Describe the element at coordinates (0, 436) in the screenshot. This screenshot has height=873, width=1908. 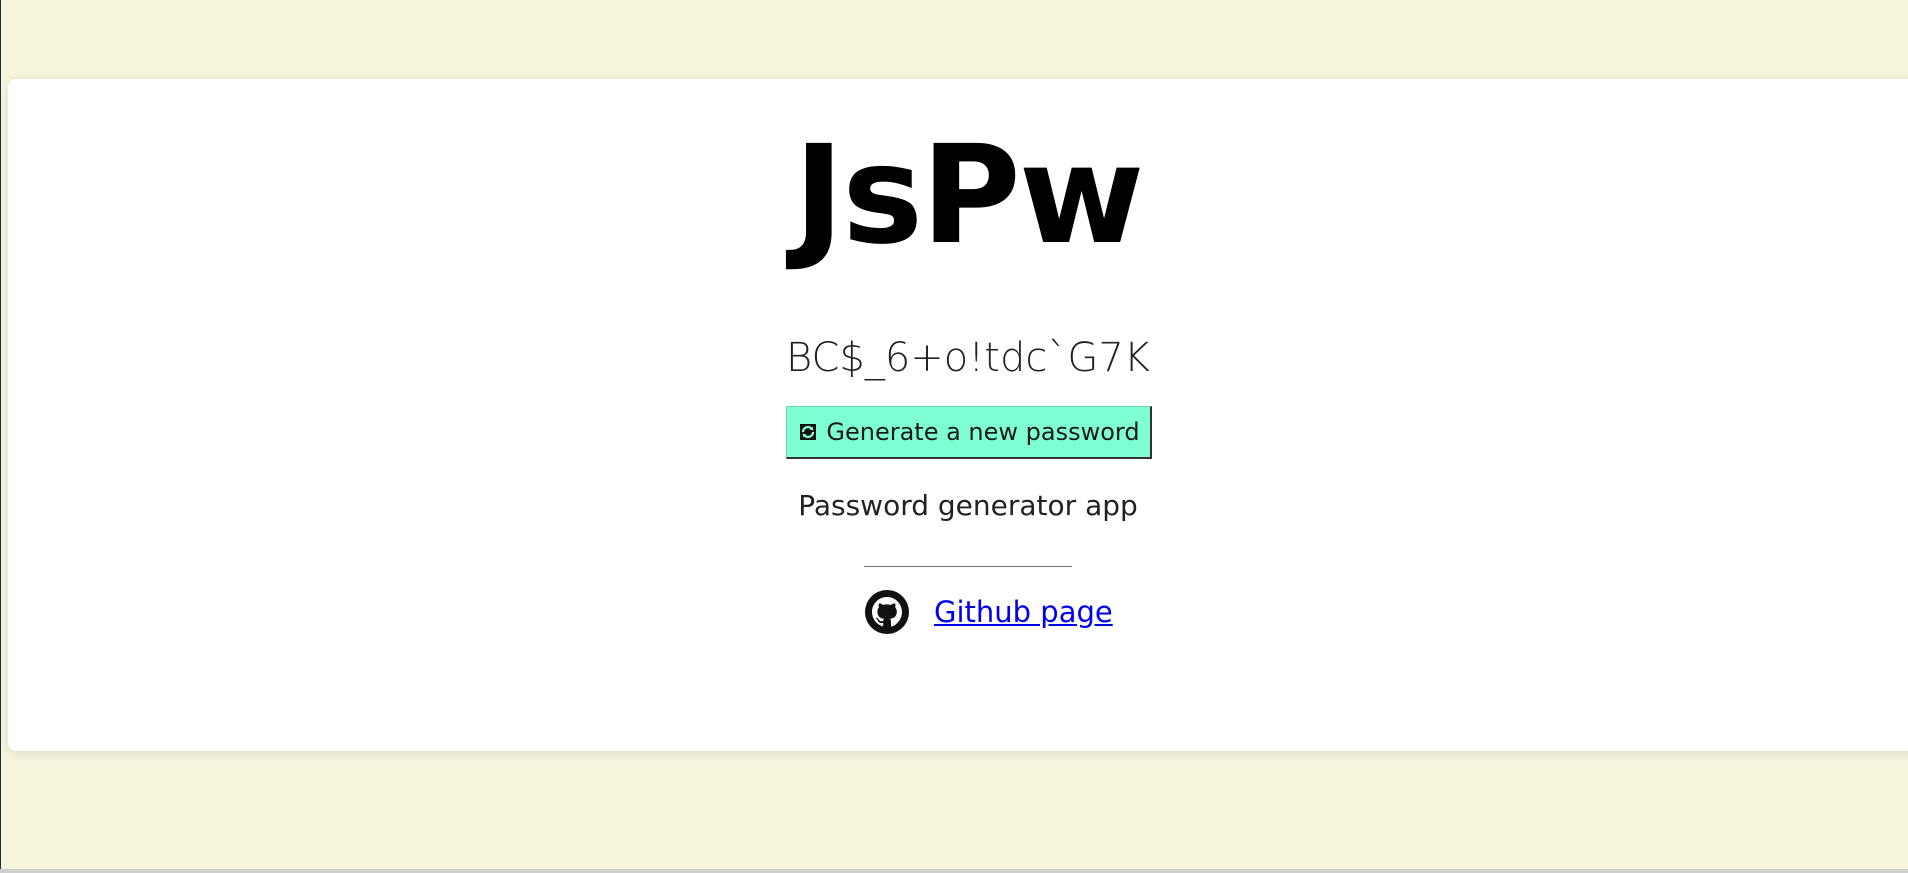
I see `page-left-border` at that location.